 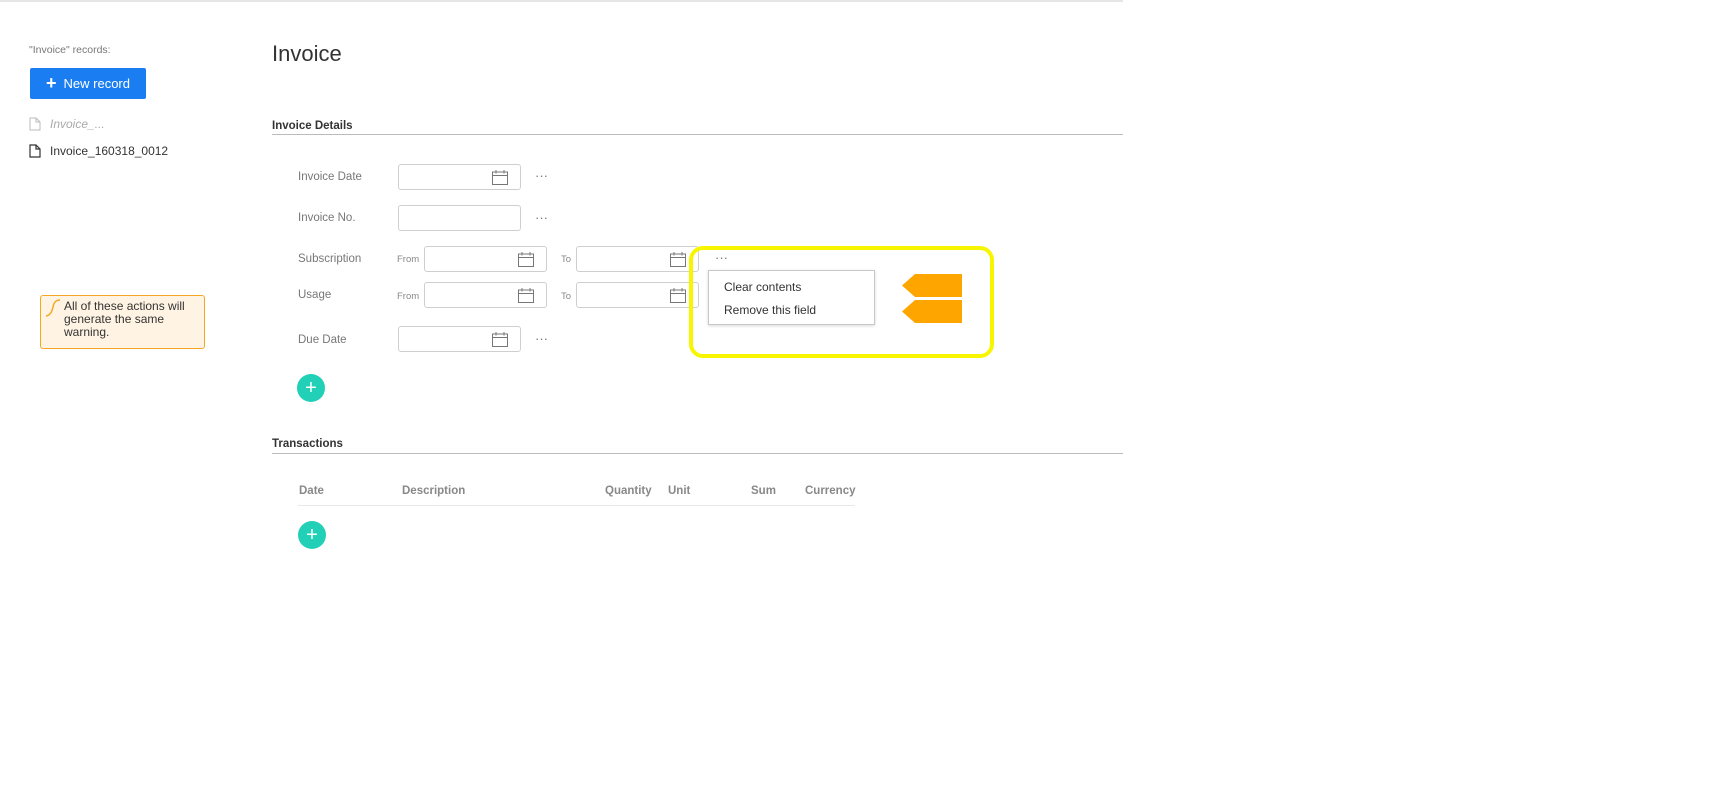 I want to click on section-title-transactions: Transactions, so click(x=307, y=444).